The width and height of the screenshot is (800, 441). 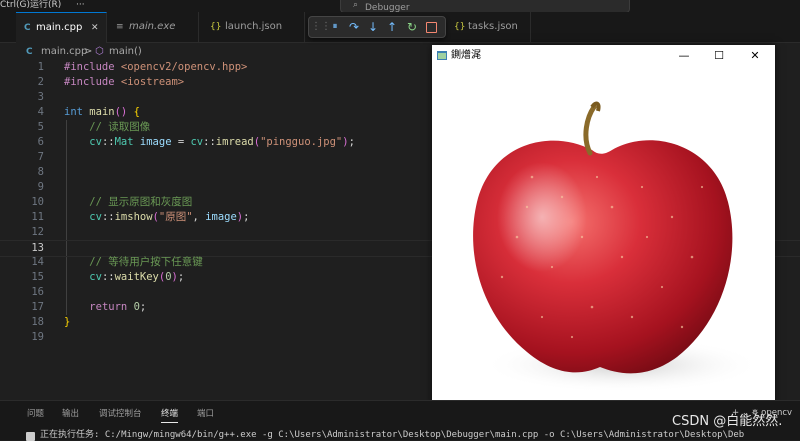 What do you see at coordinates (40, 82) in the screenshot?
I see `line-number: 2` at bounding box center [40, 82].